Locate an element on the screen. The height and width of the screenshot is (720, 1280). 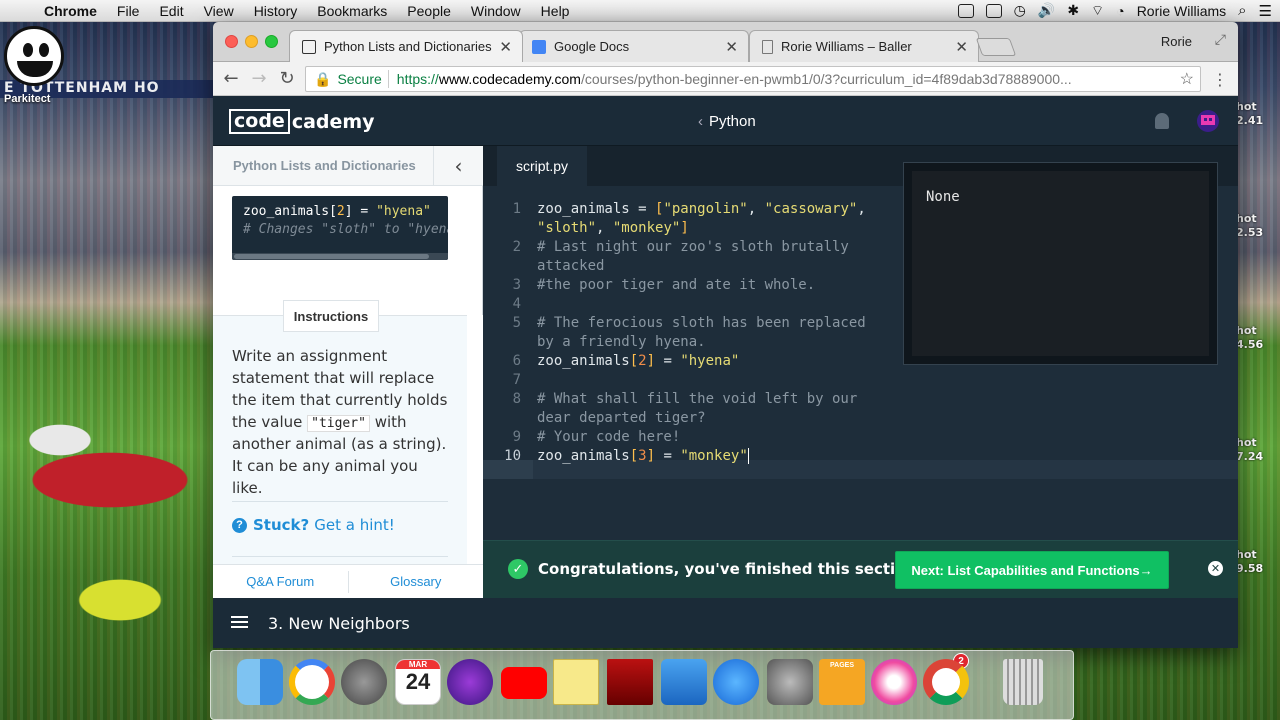
mac-dock: MAR 24 2 PAGES is located at coordinates (642, 685).